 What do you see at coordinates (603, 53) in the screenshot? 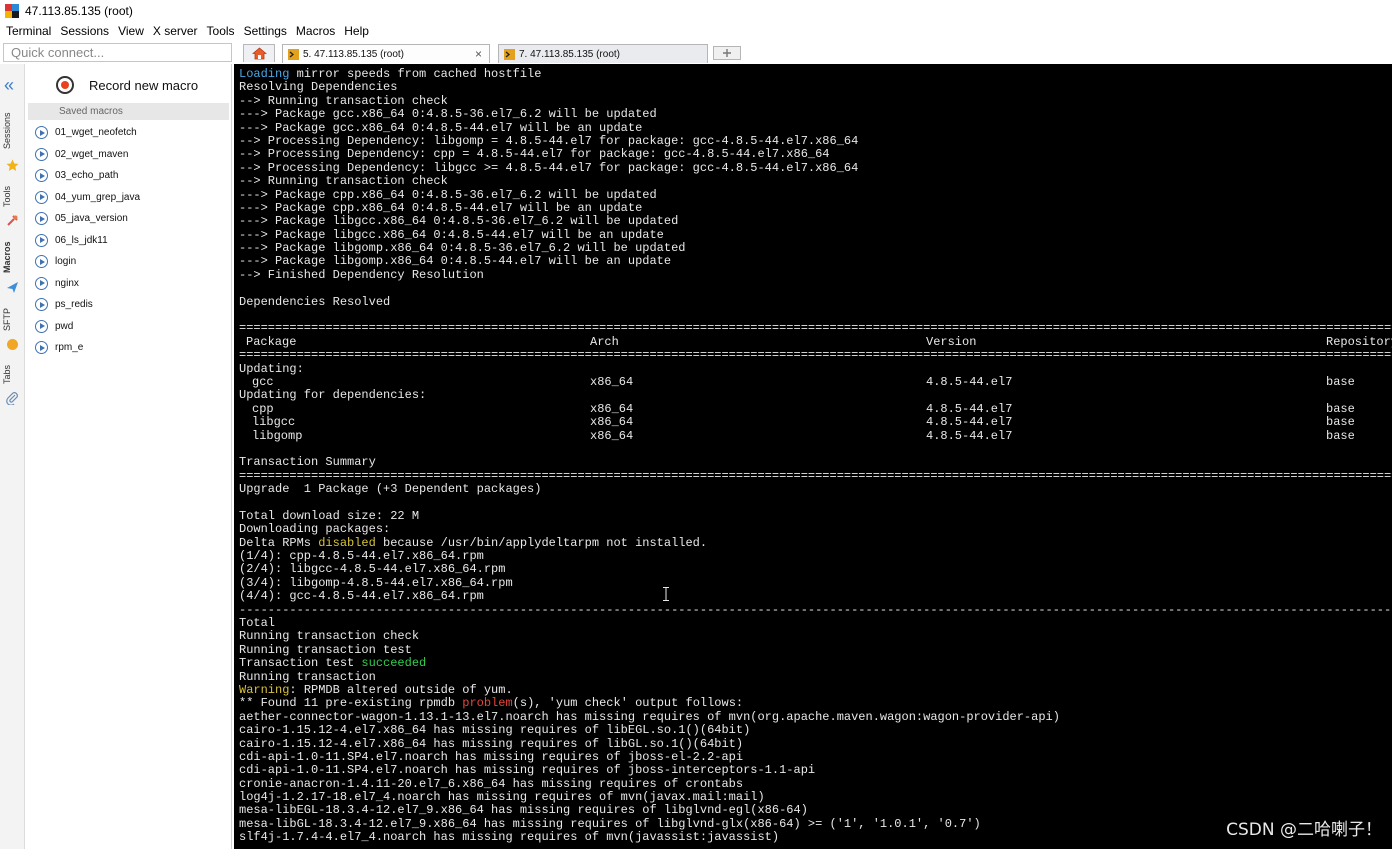
I see `tab-session-7: 7. 47.113.85.135 (root)` at bounding box center [603, 53].